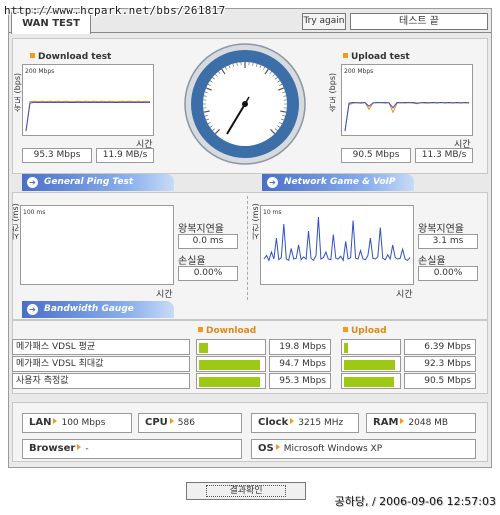 This screenshot has width=500, height=515. I want to click on download-scale: 200 Mbps, so click(40, 71).